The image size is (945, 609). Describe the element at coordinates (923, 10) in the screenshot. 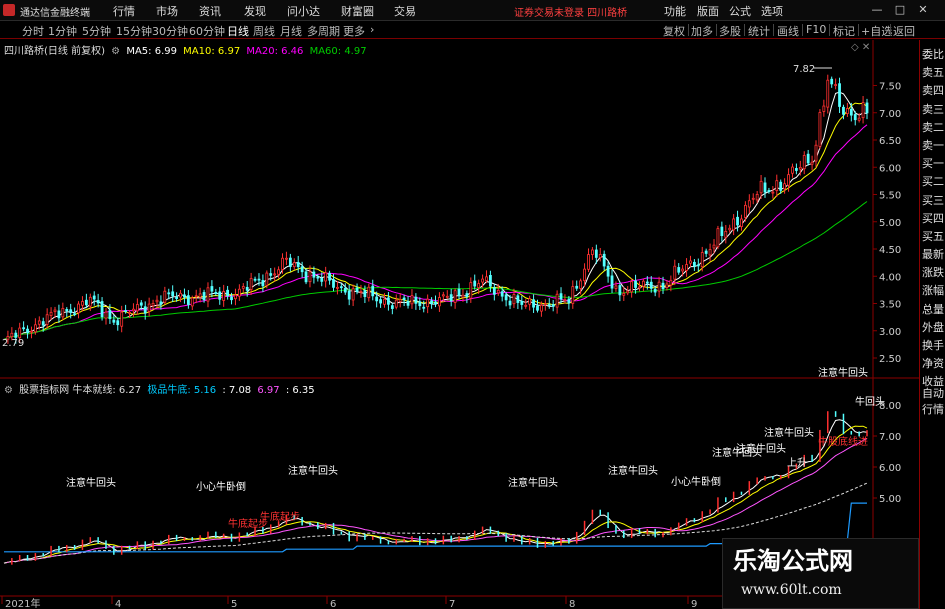

I see `close-icon: ✕` at that location.